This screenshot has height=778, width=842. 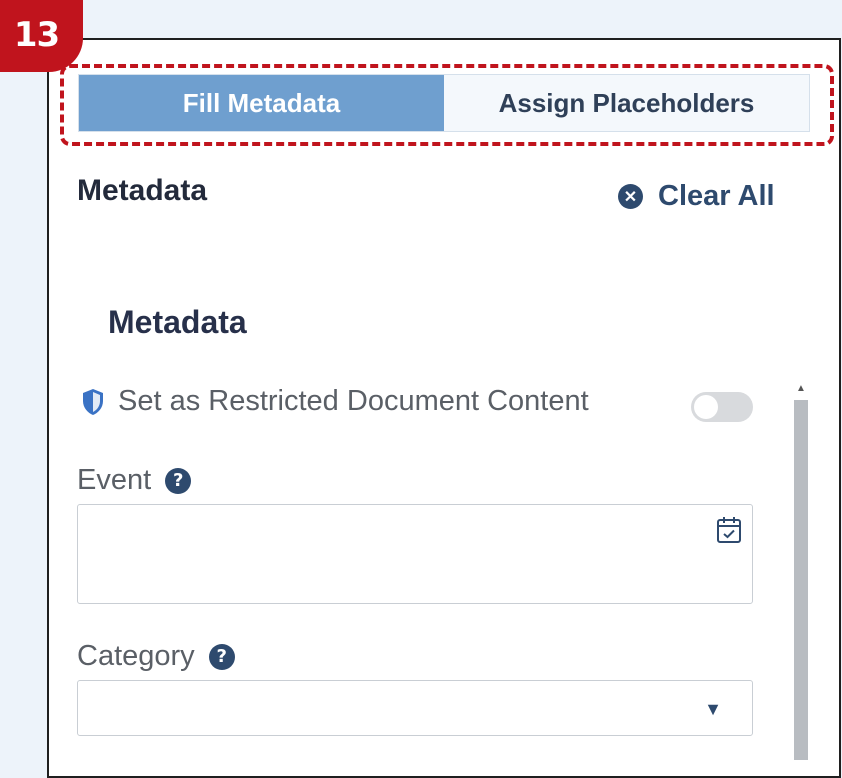 What do you see at coordinates (801, 580) in the screenshot?
I see `scrollbar-thumb` at bounding box center [801, 580].